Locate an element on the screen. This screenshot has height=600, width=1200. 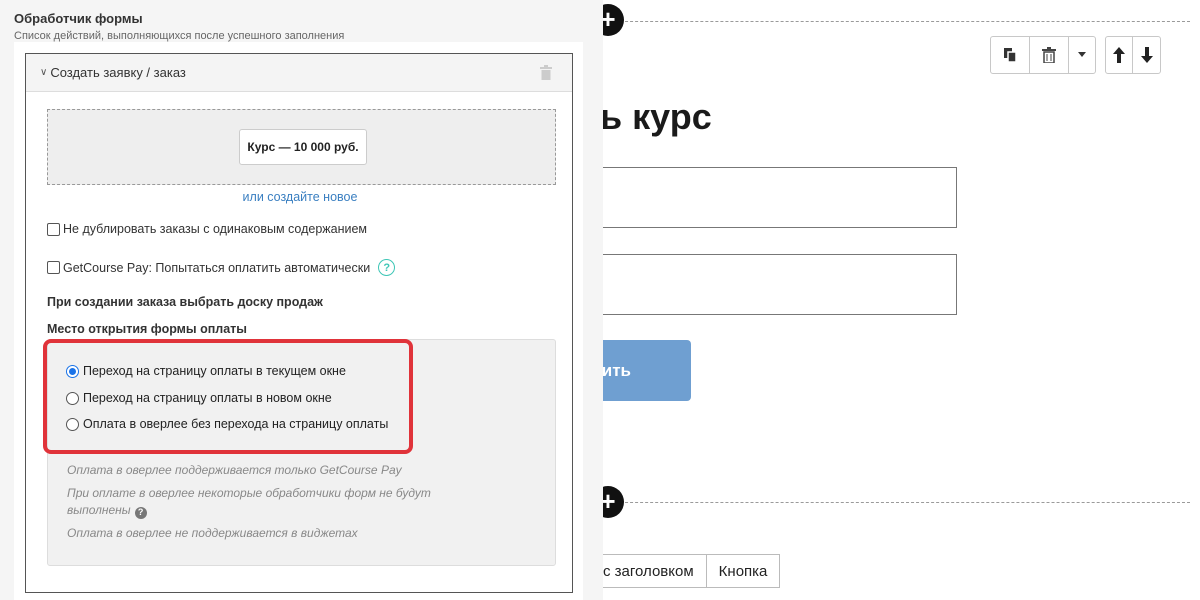
block-divider-bottom is located at coordinates (900, 502).